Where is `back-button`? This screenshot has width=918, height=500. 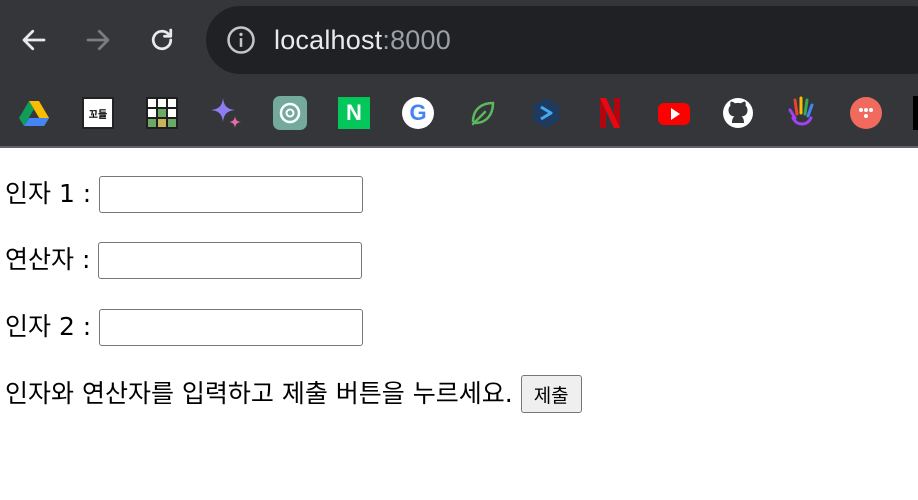 back-button is located at coordinates (34, 40).